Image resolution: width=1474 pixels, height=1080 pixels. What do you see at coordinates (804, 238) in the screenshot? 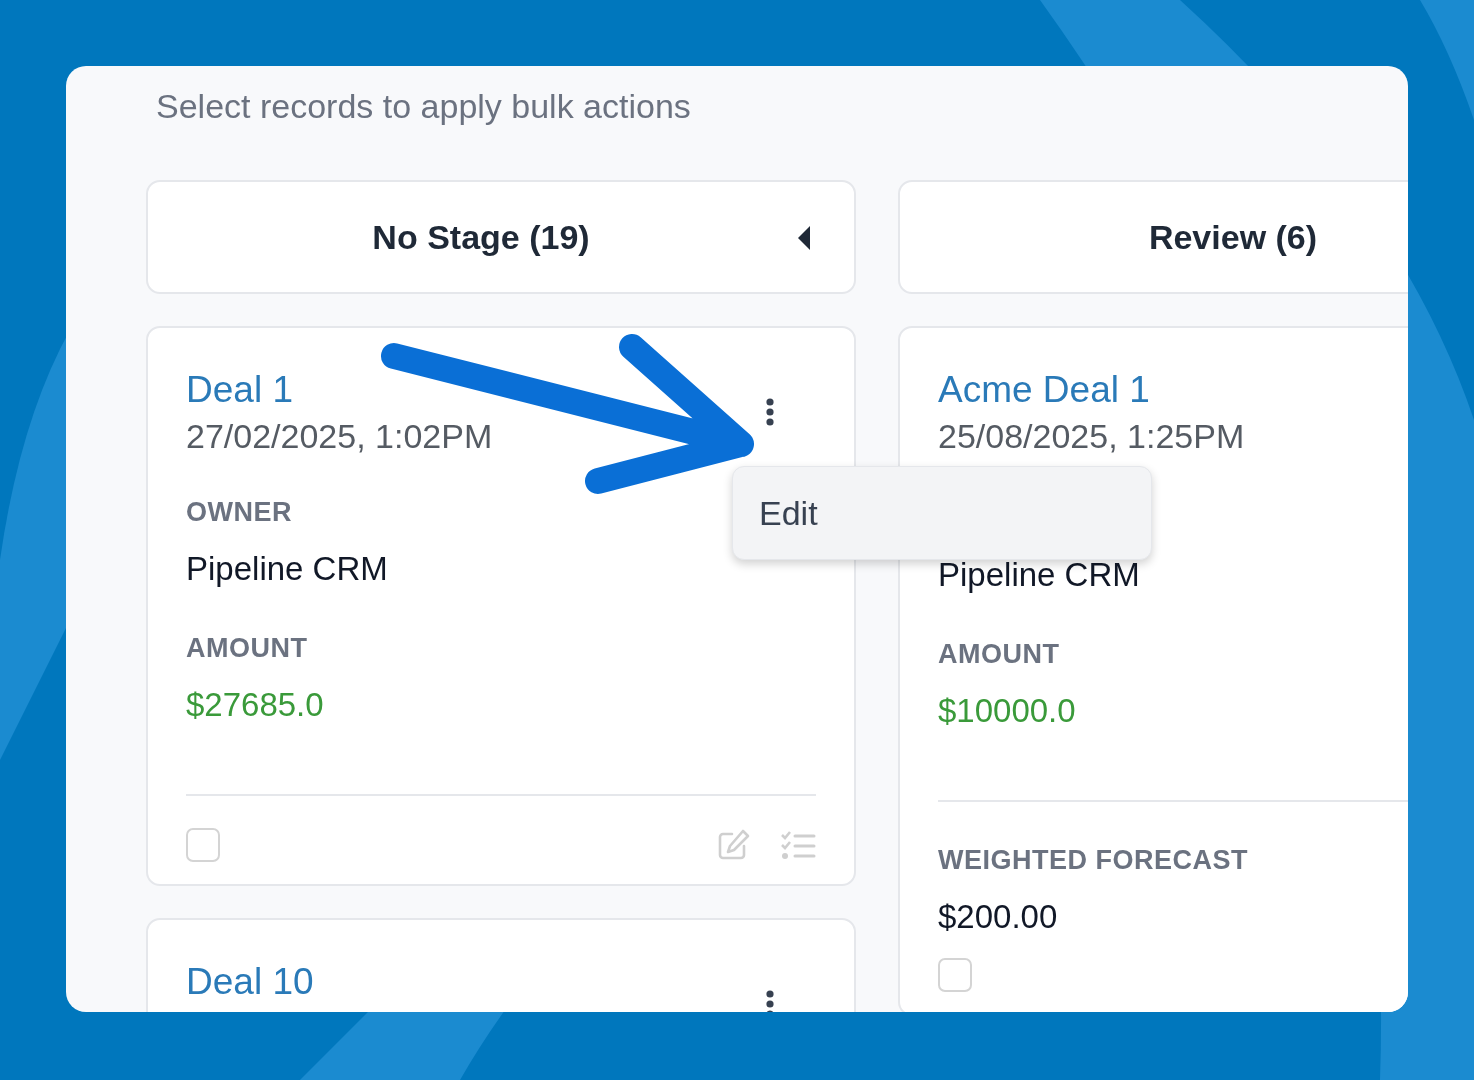
I see `caret-icon` at bounding box center [804, 238].